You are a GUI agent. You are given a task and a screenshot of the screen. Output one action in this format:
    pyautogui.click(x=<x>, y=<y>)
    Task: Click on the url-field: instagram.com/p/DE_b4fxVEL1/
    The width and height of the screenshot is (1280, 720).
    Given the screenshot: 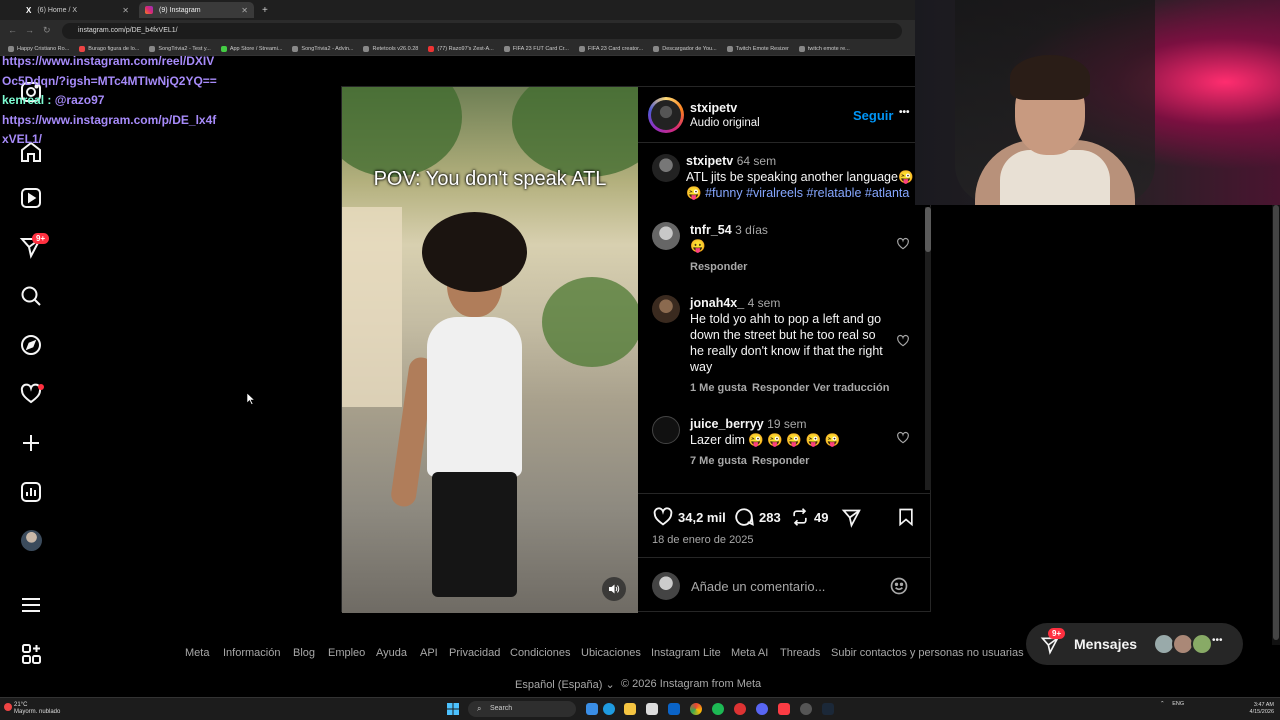 What is the action you would take?
    pyautogui.click(x=482, y=31)
    